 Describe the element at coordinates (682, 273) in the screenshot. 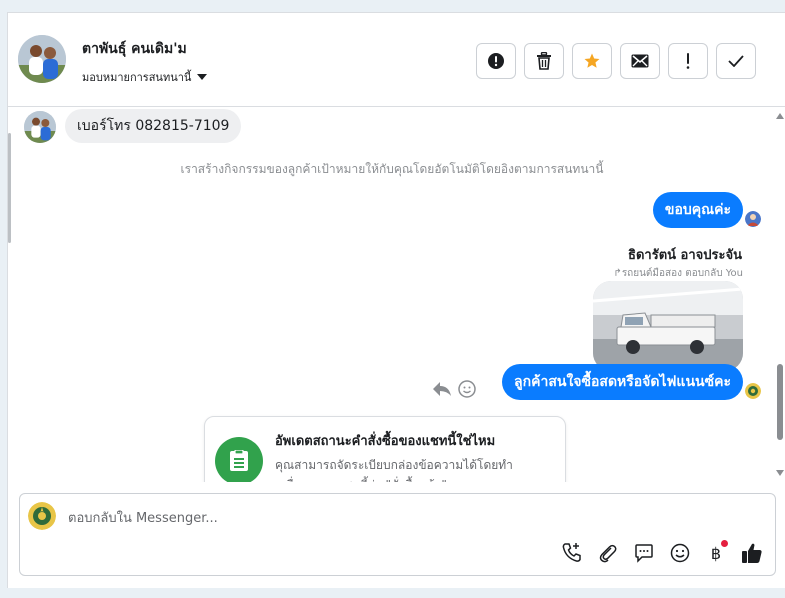

I see `reply-context-text: รถยนต์มือสอง ตอบกลับ You` at that location.